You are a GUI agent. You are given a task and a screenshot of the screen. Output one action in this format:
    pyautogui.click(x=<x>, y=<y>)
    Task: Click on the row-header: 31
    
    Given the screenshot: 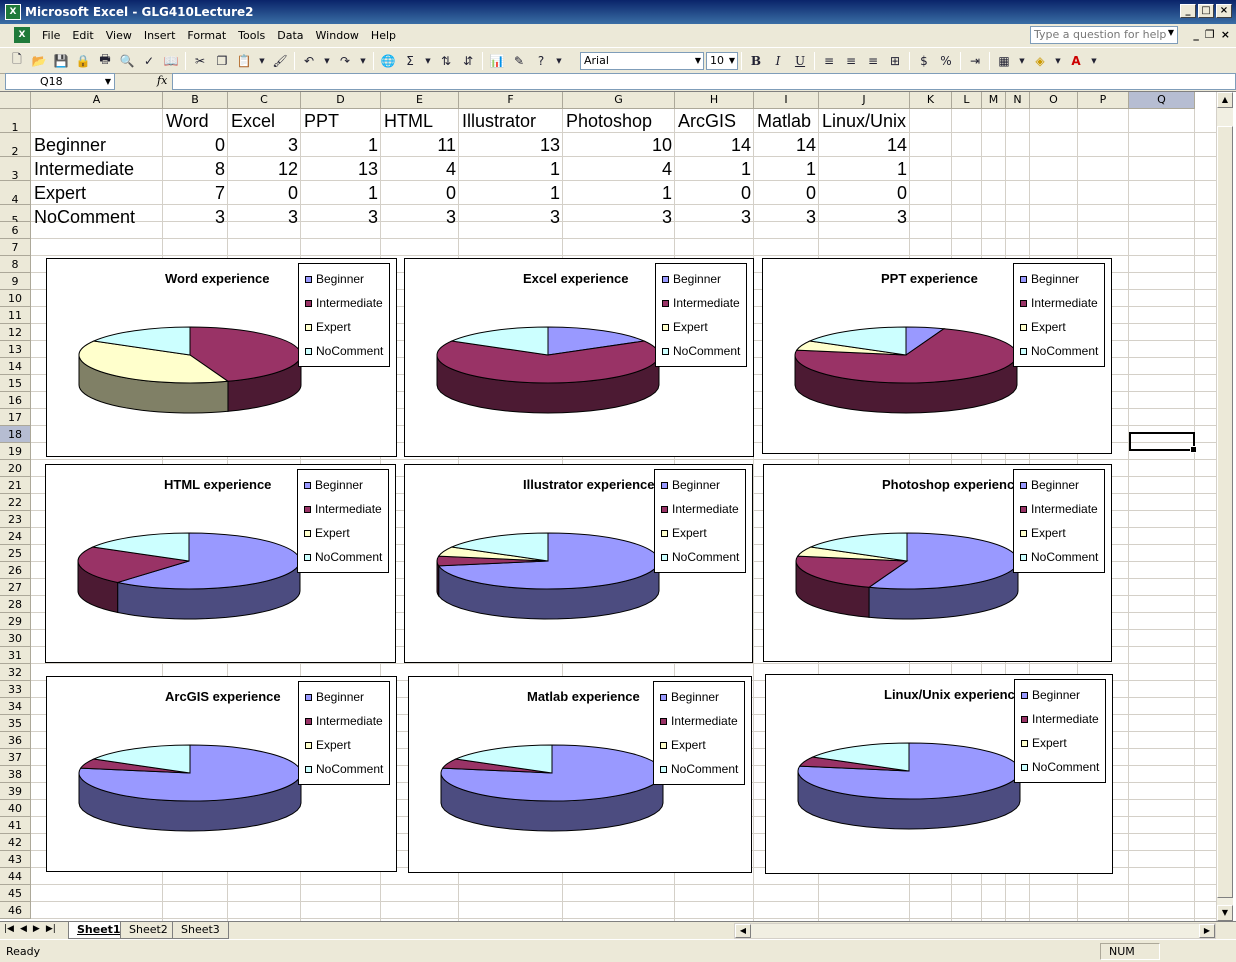 What is the action you would take?
    pyautogui.click(x=15, y=655)
    